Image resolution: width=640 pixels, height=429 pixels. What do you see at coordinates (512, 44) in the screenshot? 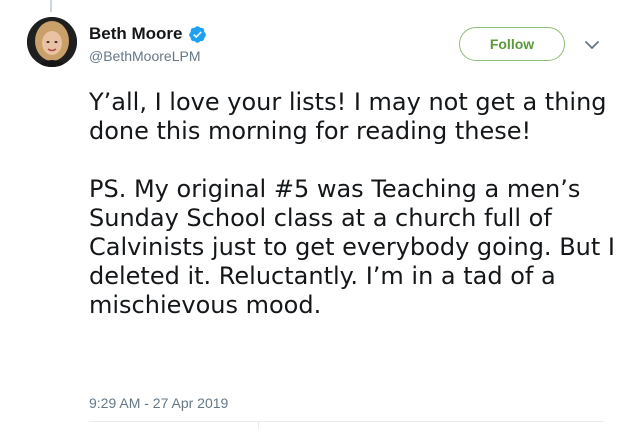
I see `follow-button: Follow` at bounding box center [512, 44].